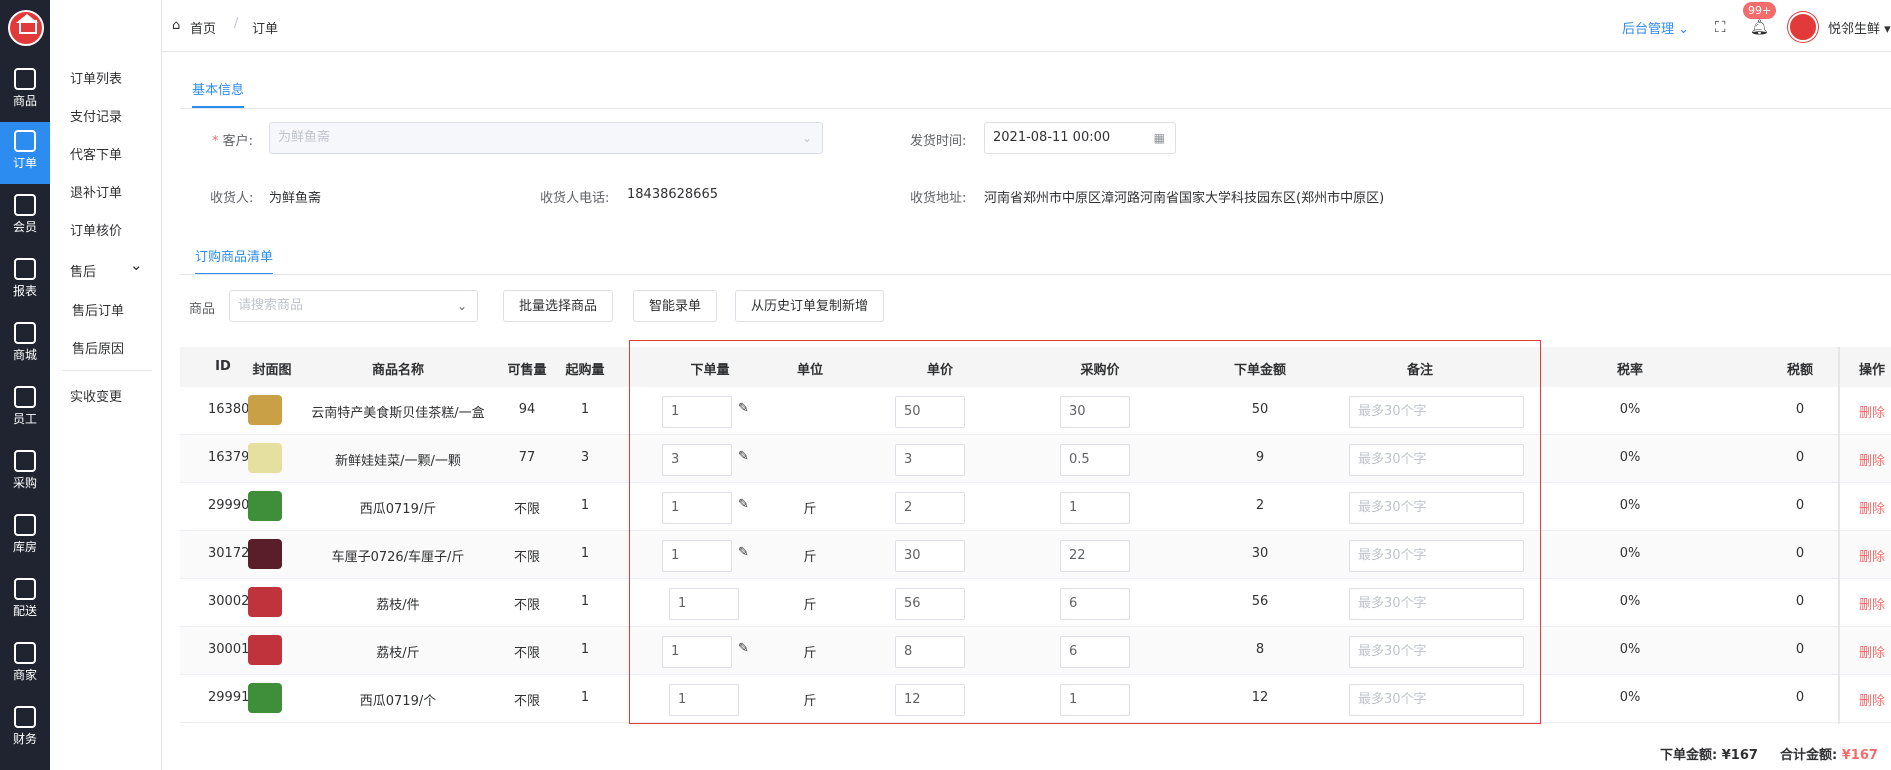  What do you see at coordinates (25, 601) in the screenshot?
I see `rail-item: 配送` at bounding box center [25, 601].